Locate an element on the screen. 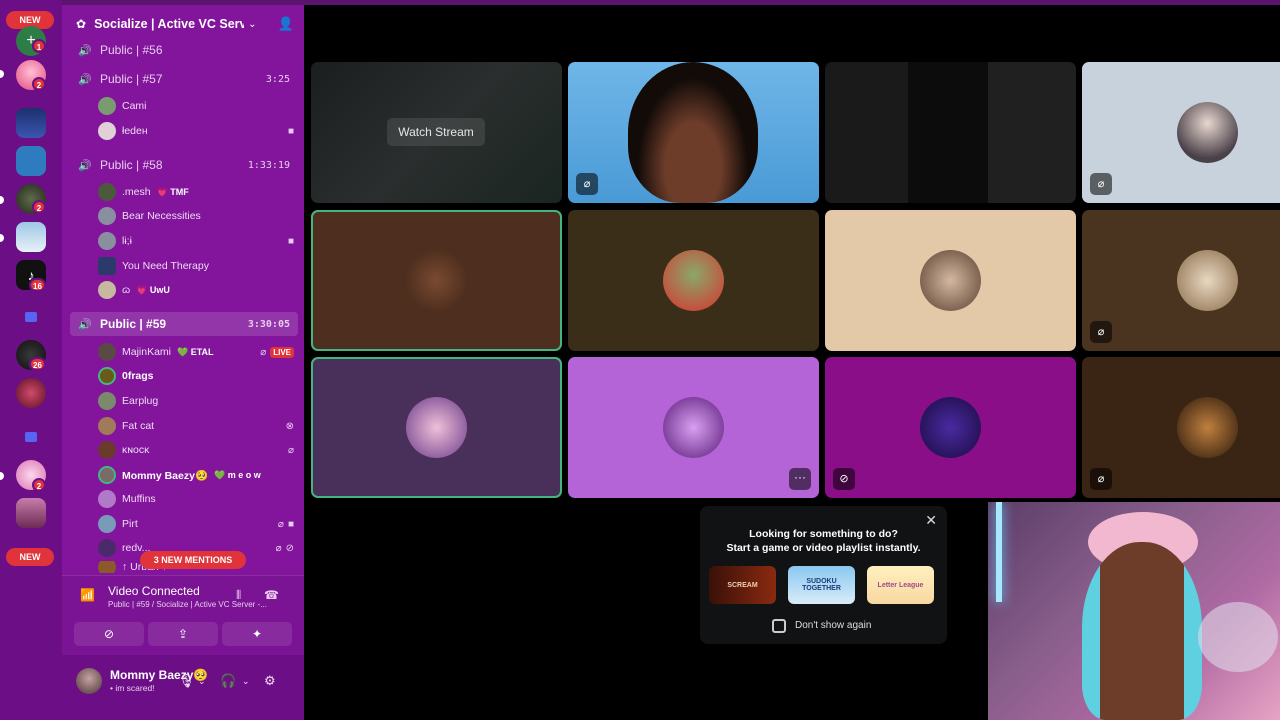  voice-user: Pirt ⌀ ■ is located at coordinates (198, 524).